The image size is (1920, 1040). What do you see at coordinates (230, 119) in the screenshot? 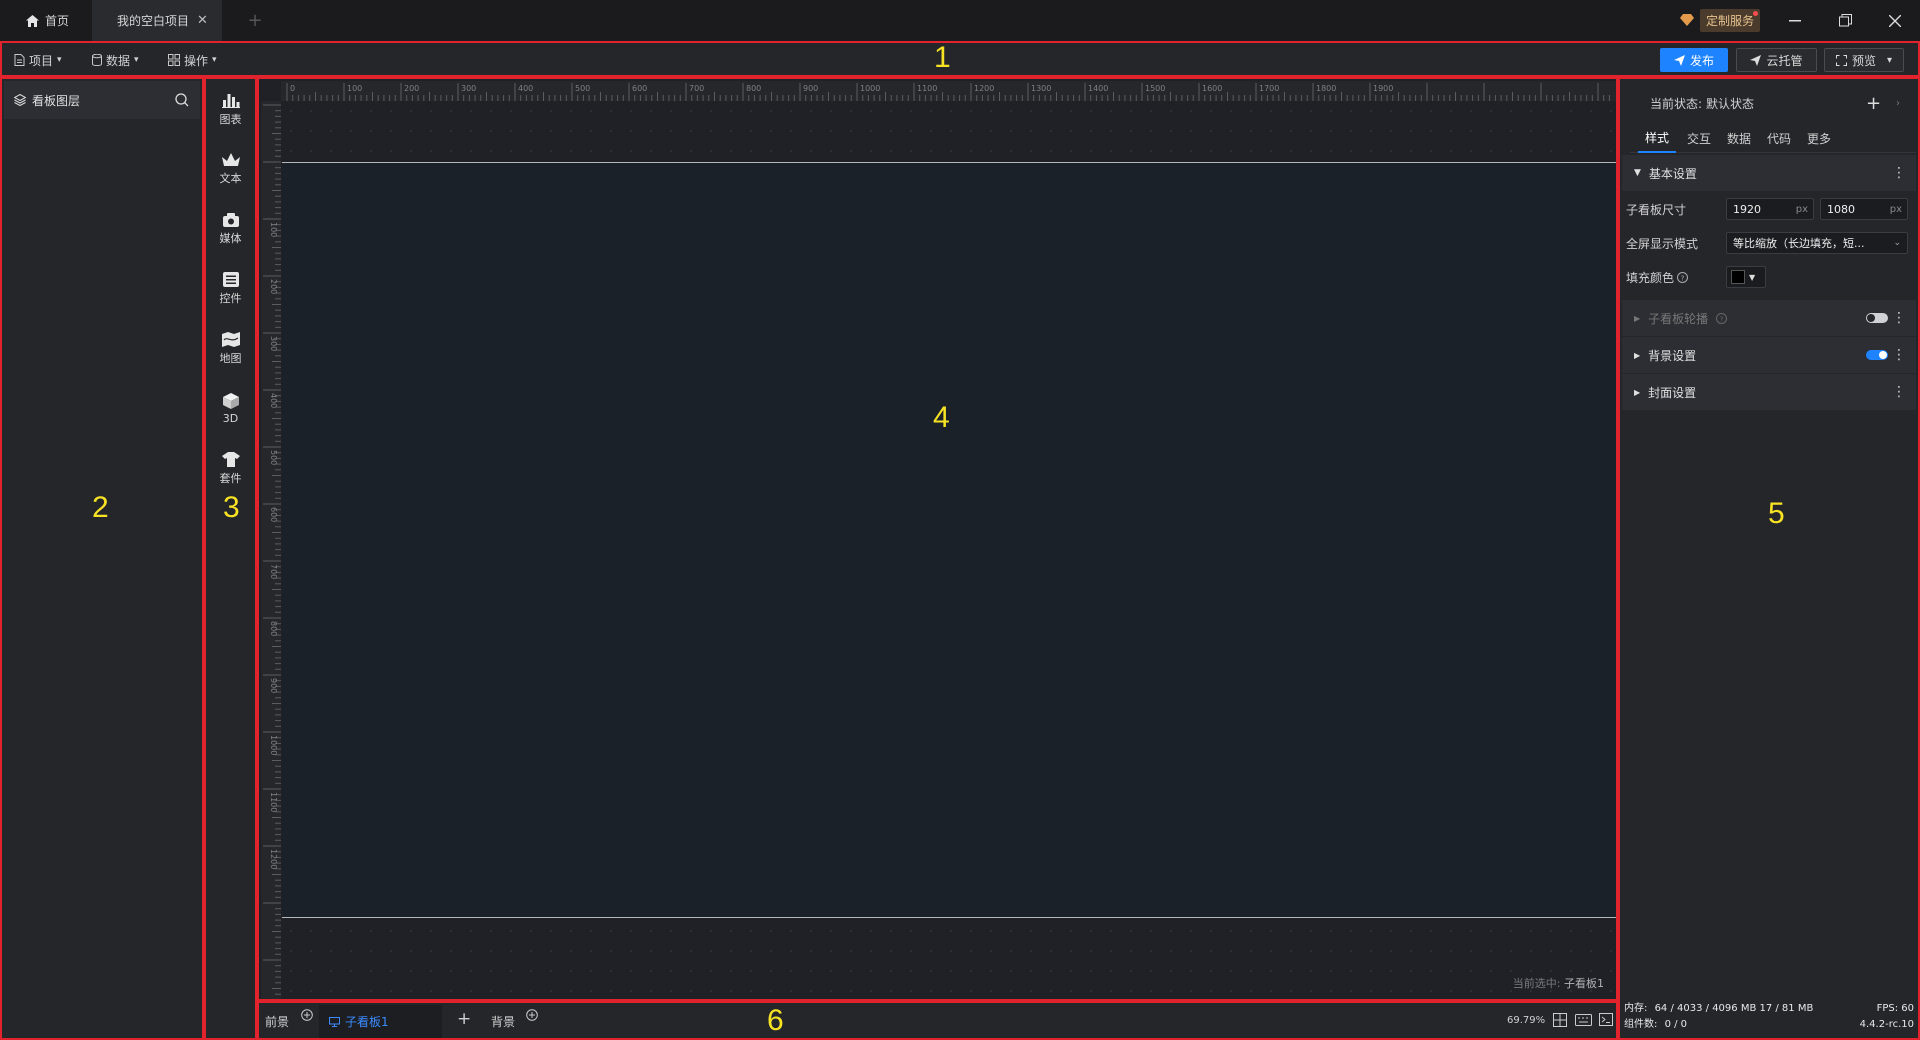
I see `component-chart-label: 图表` at bounding box center [230, 119].